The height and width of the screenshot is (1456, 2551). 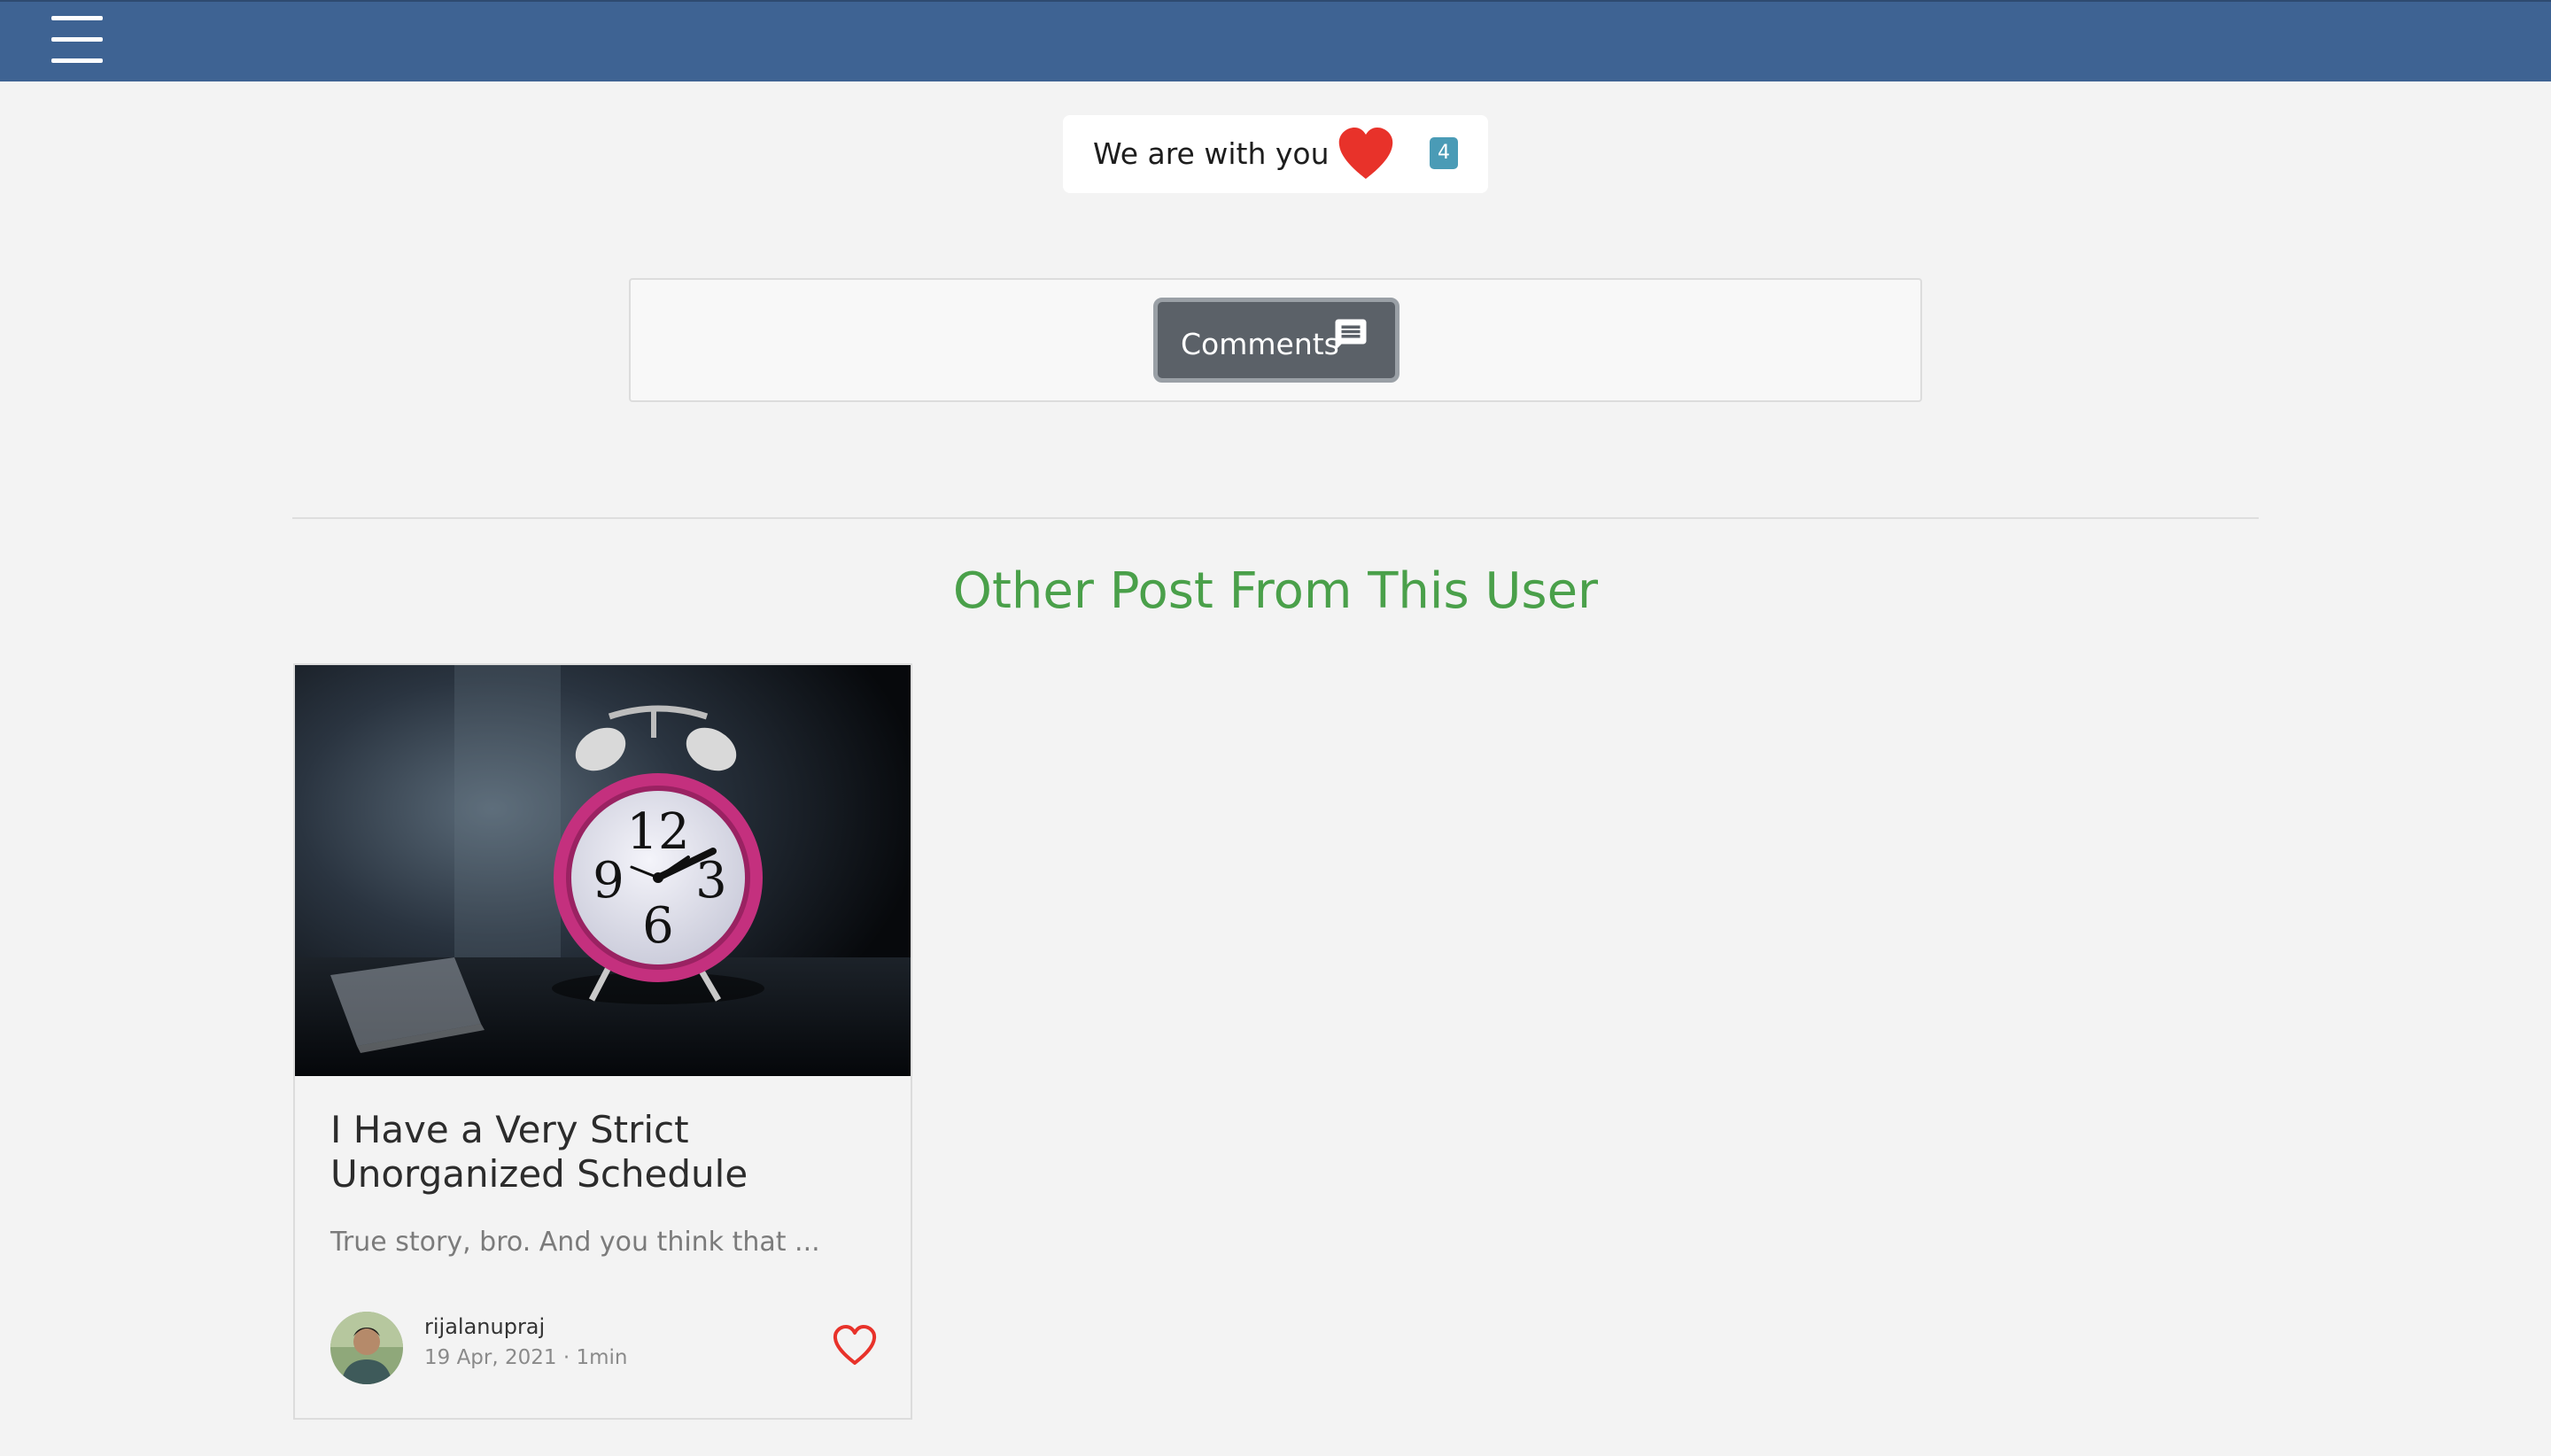 What do you see at coordinates (658, 926) in the screenshot?
I see `svg-text: 6` at bounding box center [658, 926].